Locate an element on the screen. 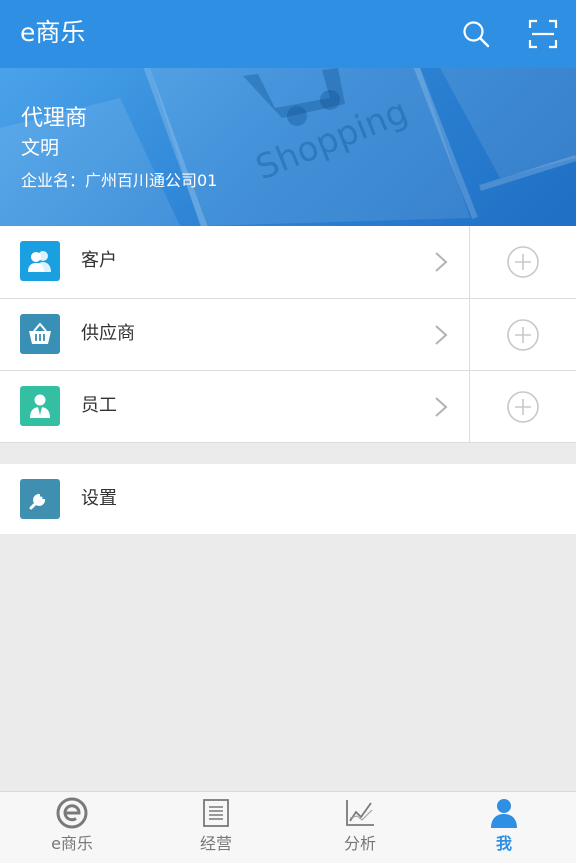  add-customer-button is located at coordinates (522, 262).